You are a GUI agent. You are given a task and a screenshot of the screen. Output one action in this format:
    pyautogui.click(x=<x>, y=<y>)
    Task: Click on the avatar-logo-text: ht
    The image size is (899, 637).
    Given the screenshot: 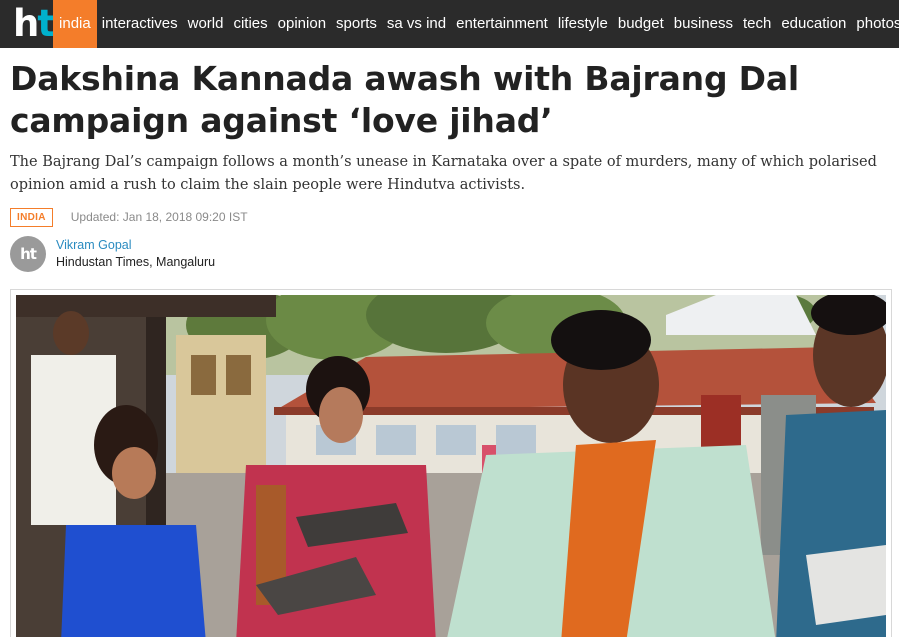 What is the action you would take?
    pyautogui.click(x=28, y=254)
    